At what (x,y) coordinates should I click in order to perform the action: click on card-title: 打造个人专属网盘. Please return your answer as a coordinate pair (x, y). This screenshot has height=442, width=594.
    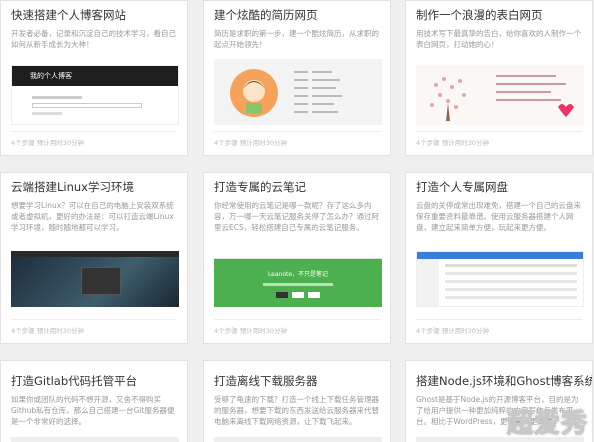
    Looking at the image, I should click on (504, 187).